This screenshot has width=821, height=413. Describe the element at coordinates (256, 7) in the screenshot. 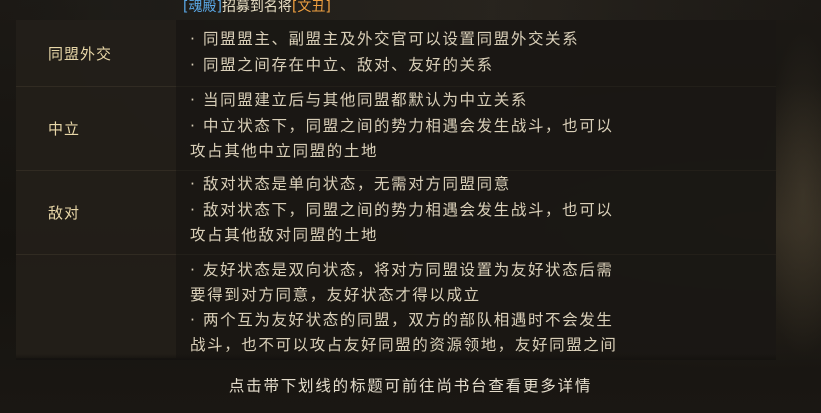

I see `ticker-message: 招募到名将` at that location.